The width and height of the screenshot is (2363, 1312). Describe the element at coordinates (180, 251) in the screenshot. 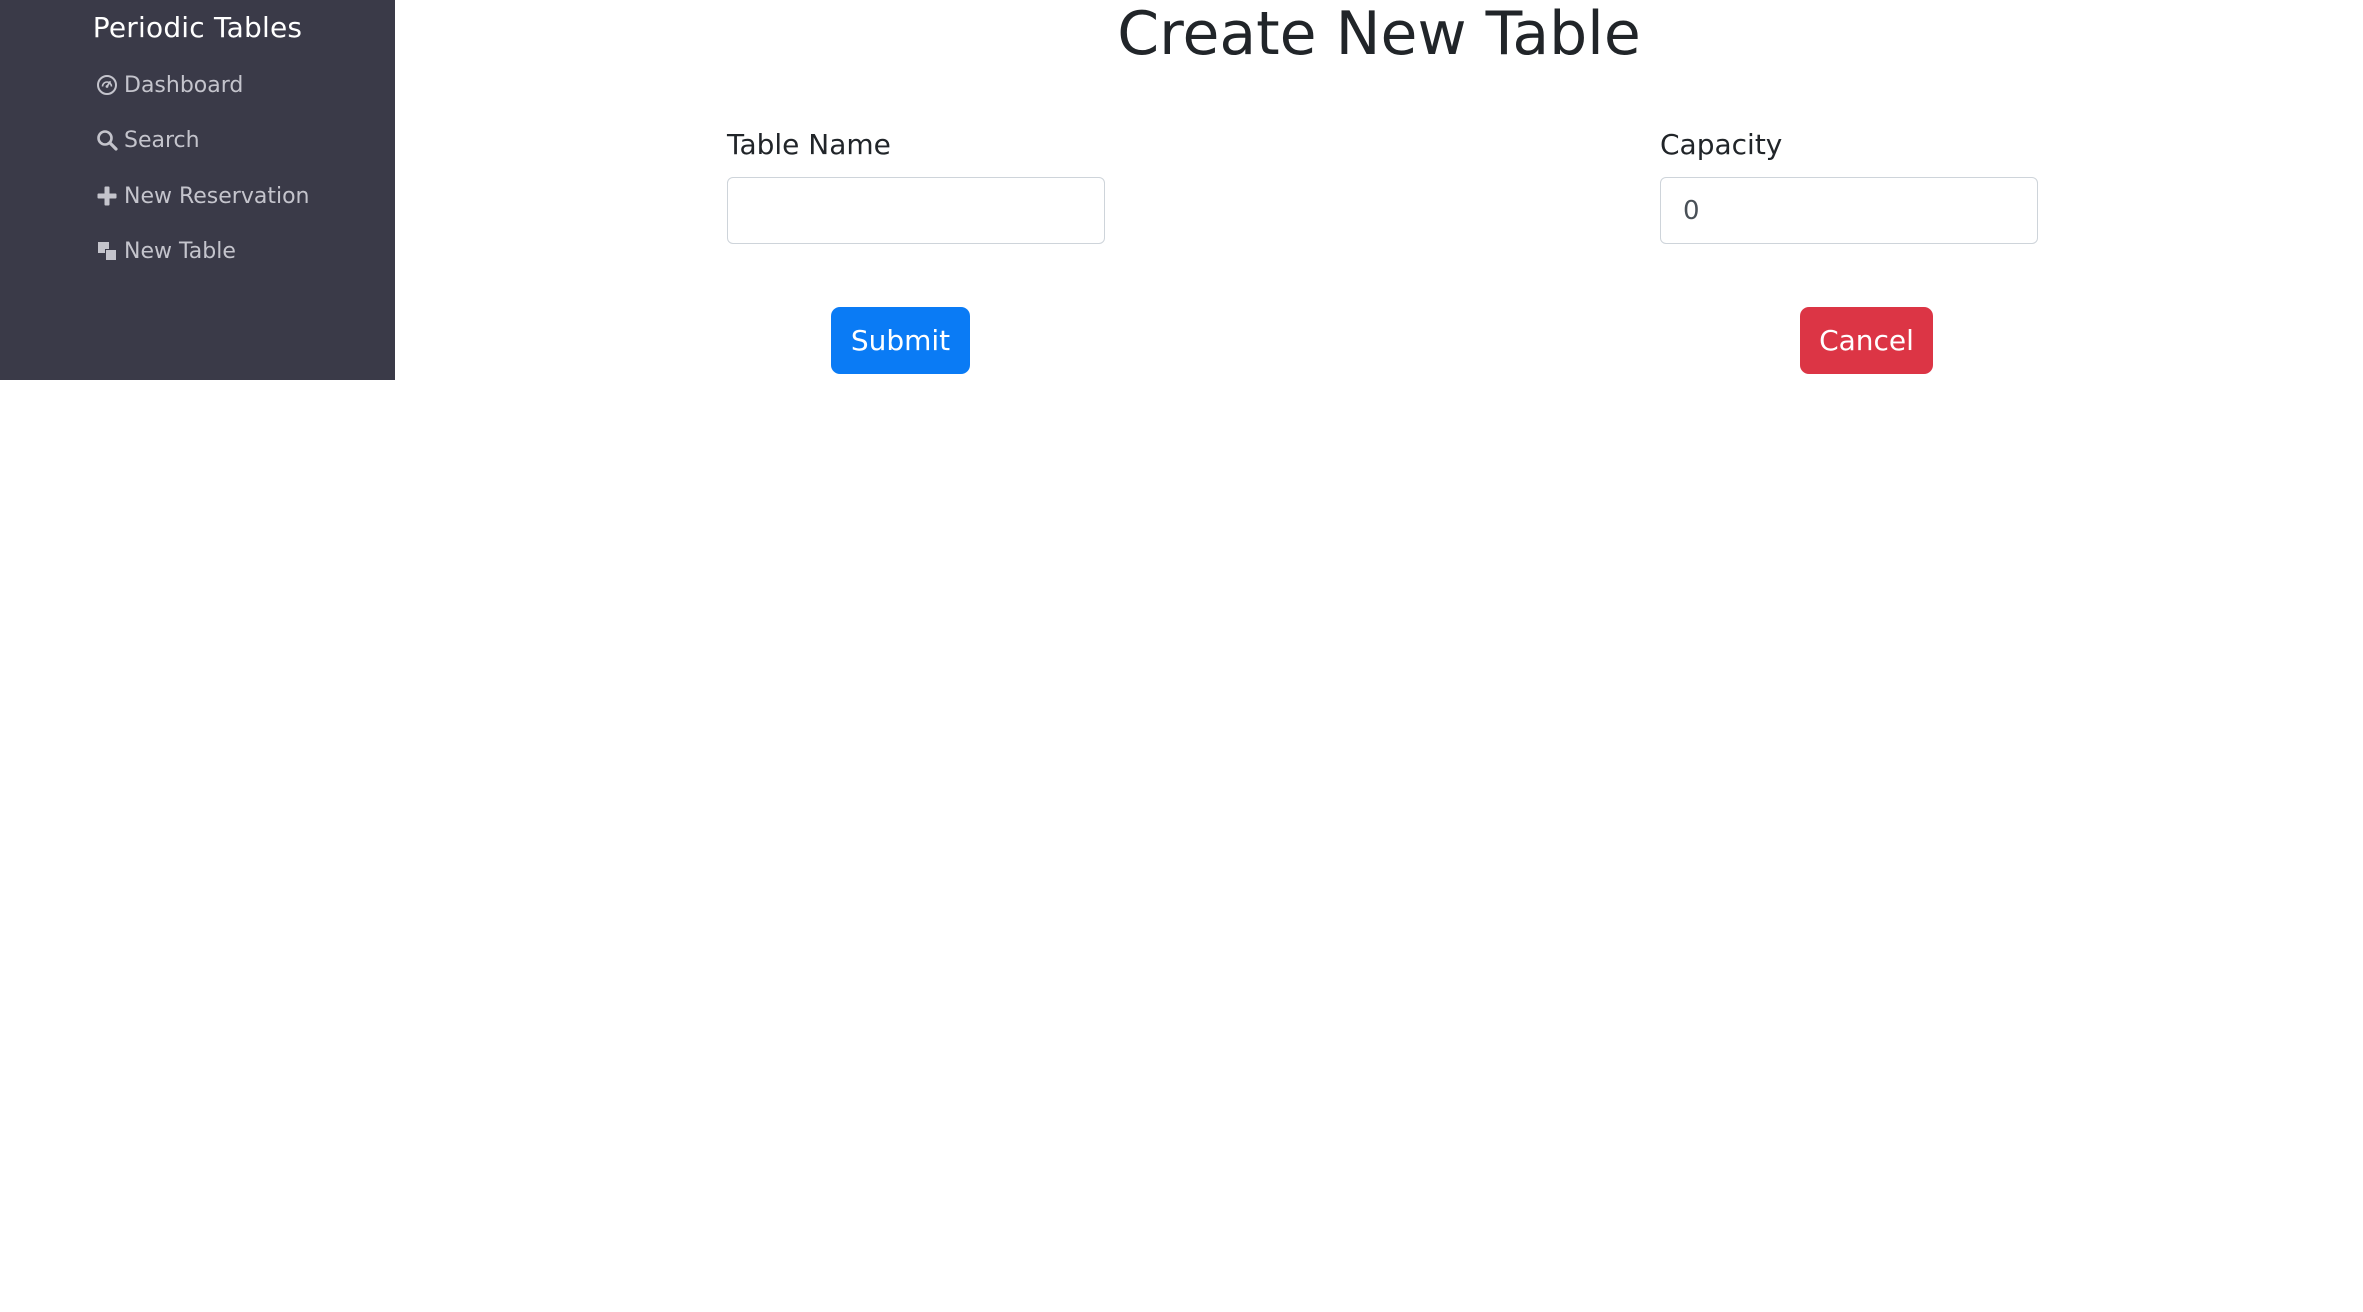

I see `sidebar-item-label: New Table` at that location.